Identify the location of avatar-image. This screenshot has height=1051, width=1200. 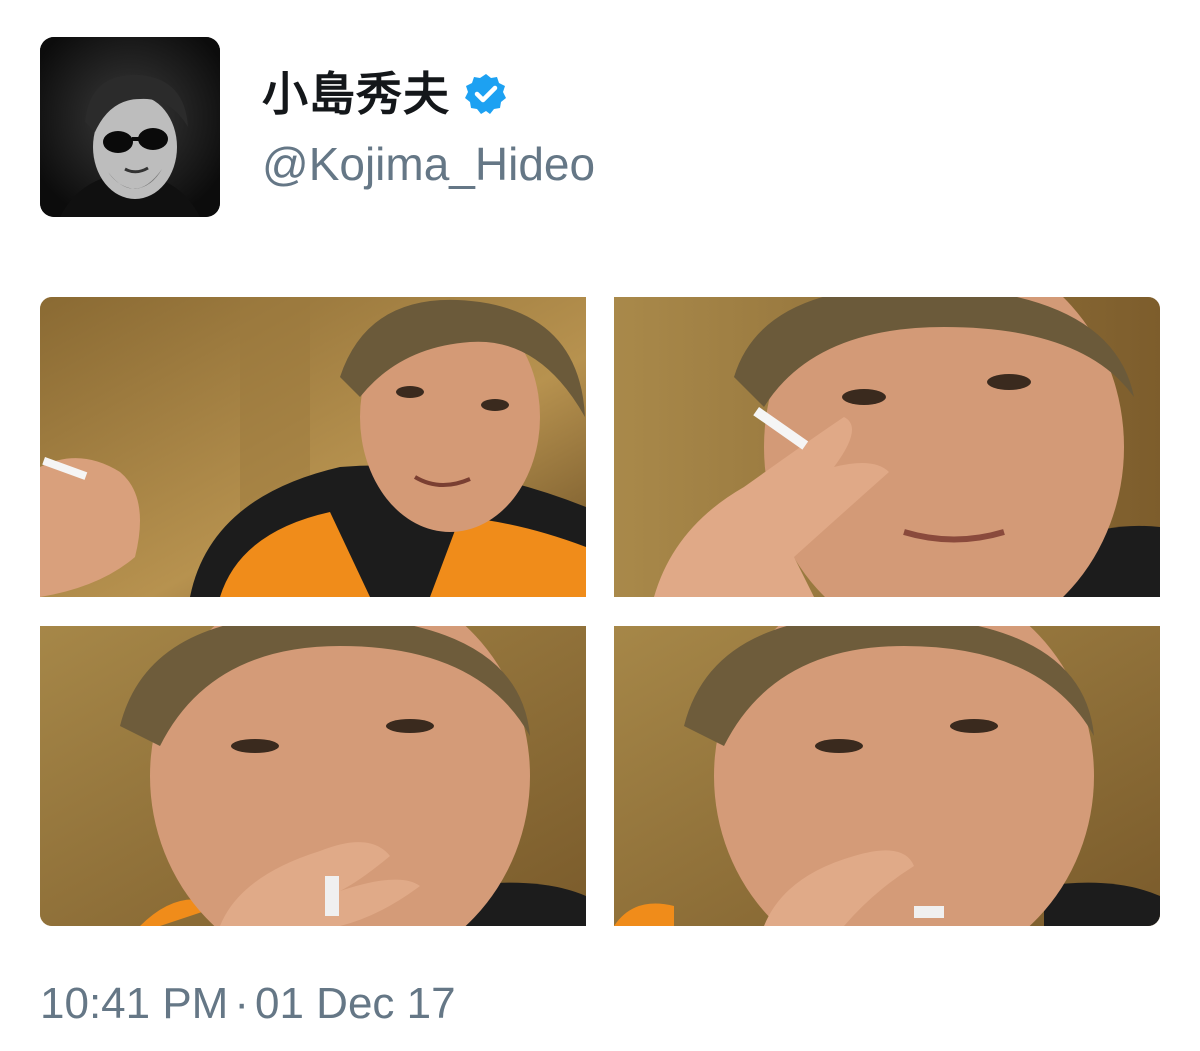
(130, 127).